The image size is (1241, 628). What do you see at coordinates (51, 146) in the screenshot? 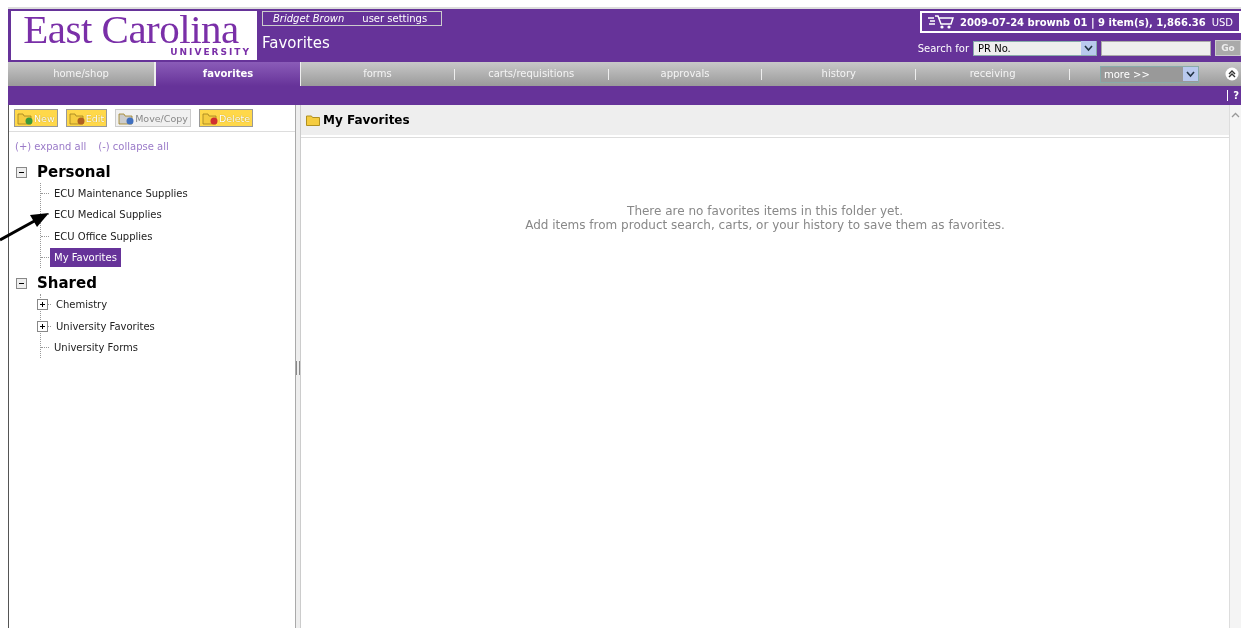
I see `tree-toggle-link: (+) expand all` at bounding box center [51, 146].